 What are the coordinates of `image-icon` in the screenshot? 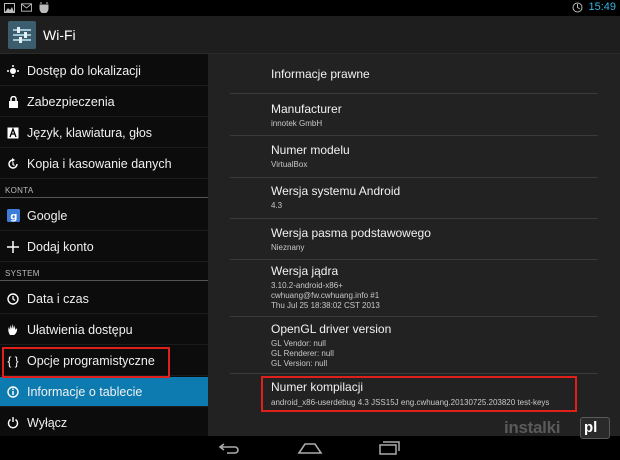 It's located at (9, 7).